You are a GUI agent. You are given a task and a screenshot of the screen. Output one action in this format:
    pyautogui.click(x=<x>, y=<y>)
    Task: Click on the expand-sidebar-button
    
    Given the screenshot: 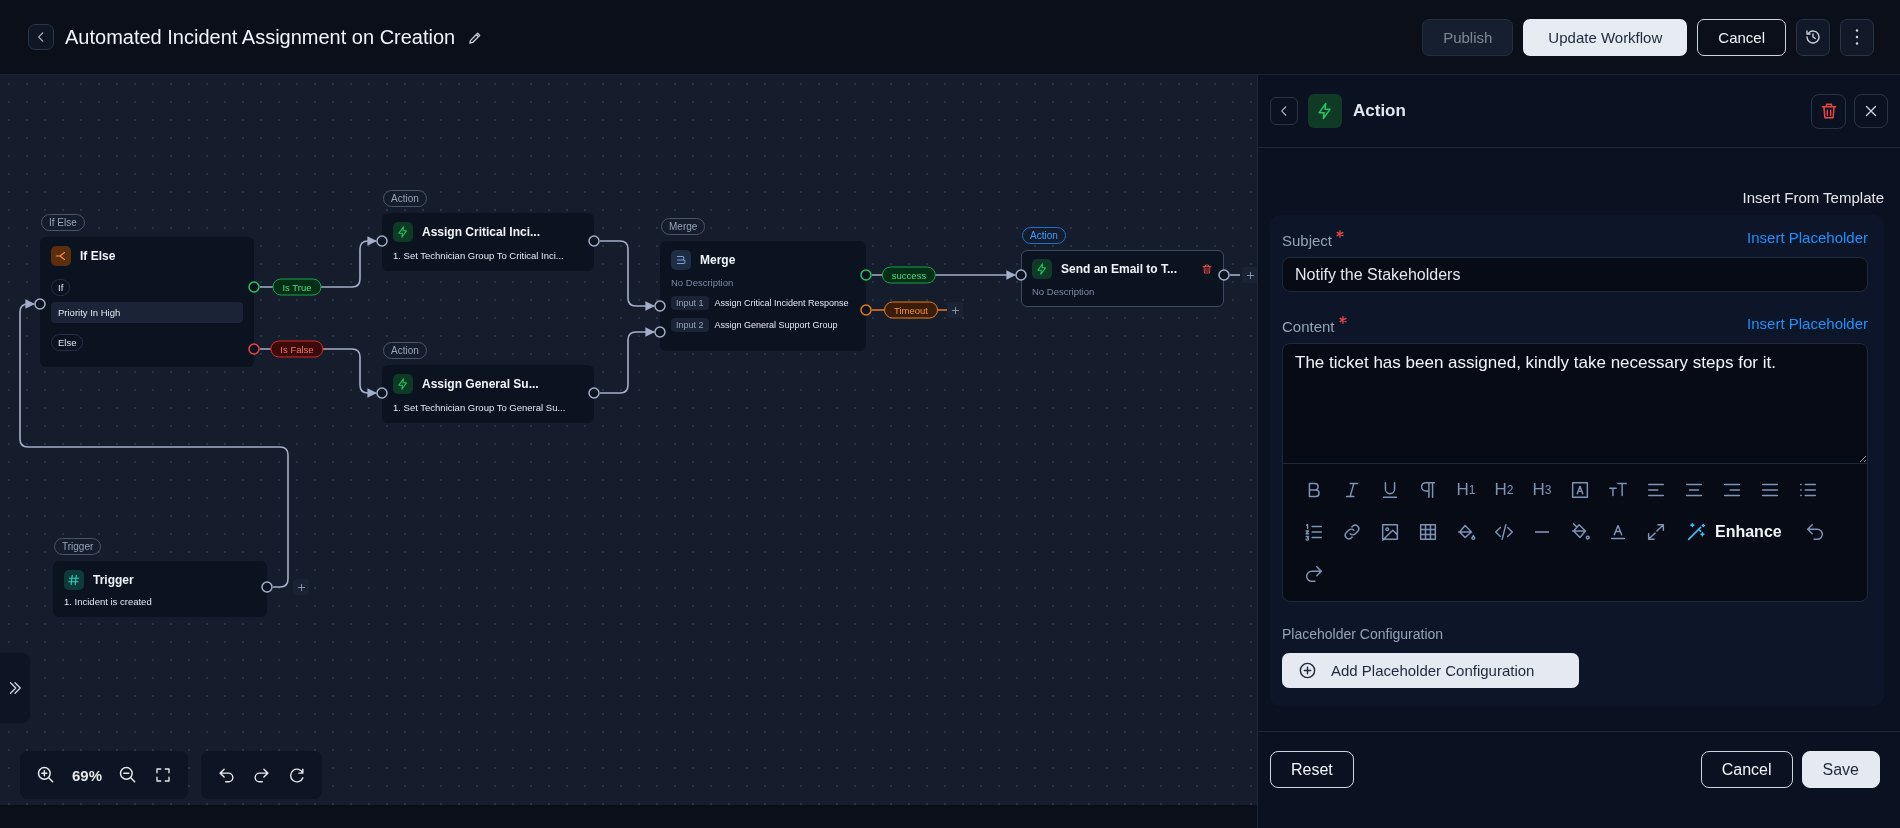 What is the action you would take?
    pyautogui.click(x=15, y=688)
    